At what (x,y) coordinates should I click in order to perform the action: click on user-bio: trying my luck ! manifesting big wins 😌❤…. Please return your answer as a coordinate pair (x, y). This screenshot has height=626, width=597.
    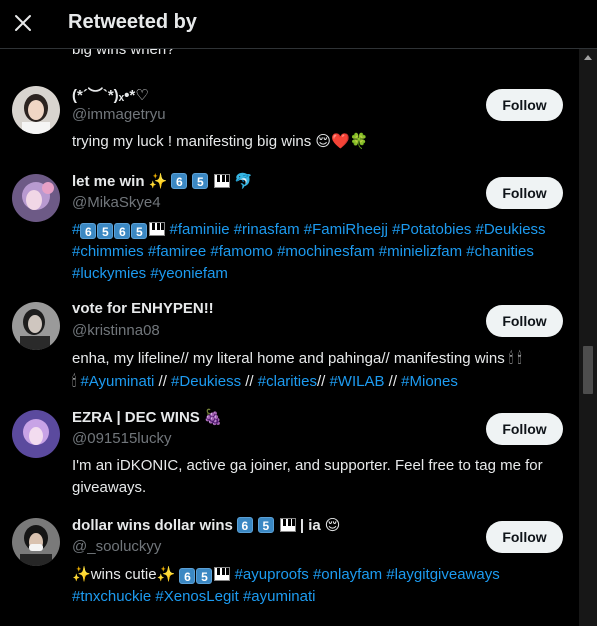
    Looking at the image, I should click on (220, 141).